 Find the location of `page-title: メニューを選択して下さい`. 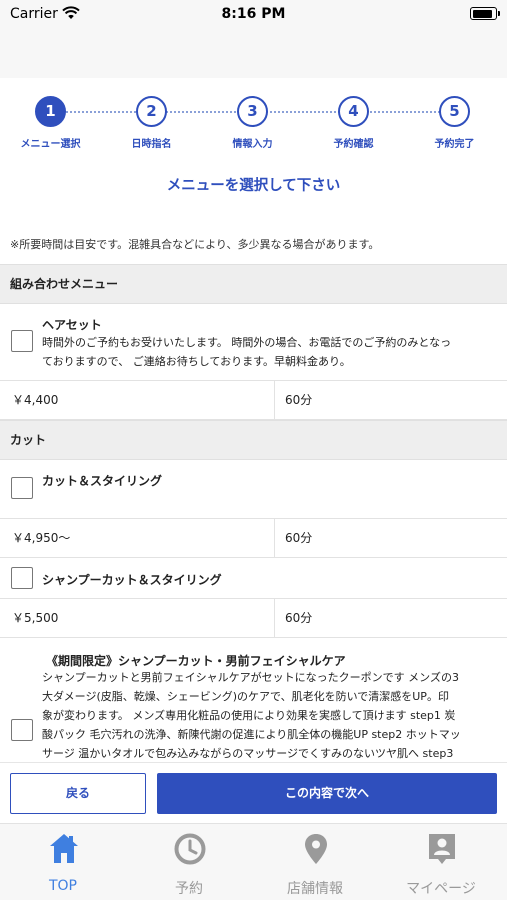

page-title: メニューを選択して下さい is located at coordinates (253, 186).